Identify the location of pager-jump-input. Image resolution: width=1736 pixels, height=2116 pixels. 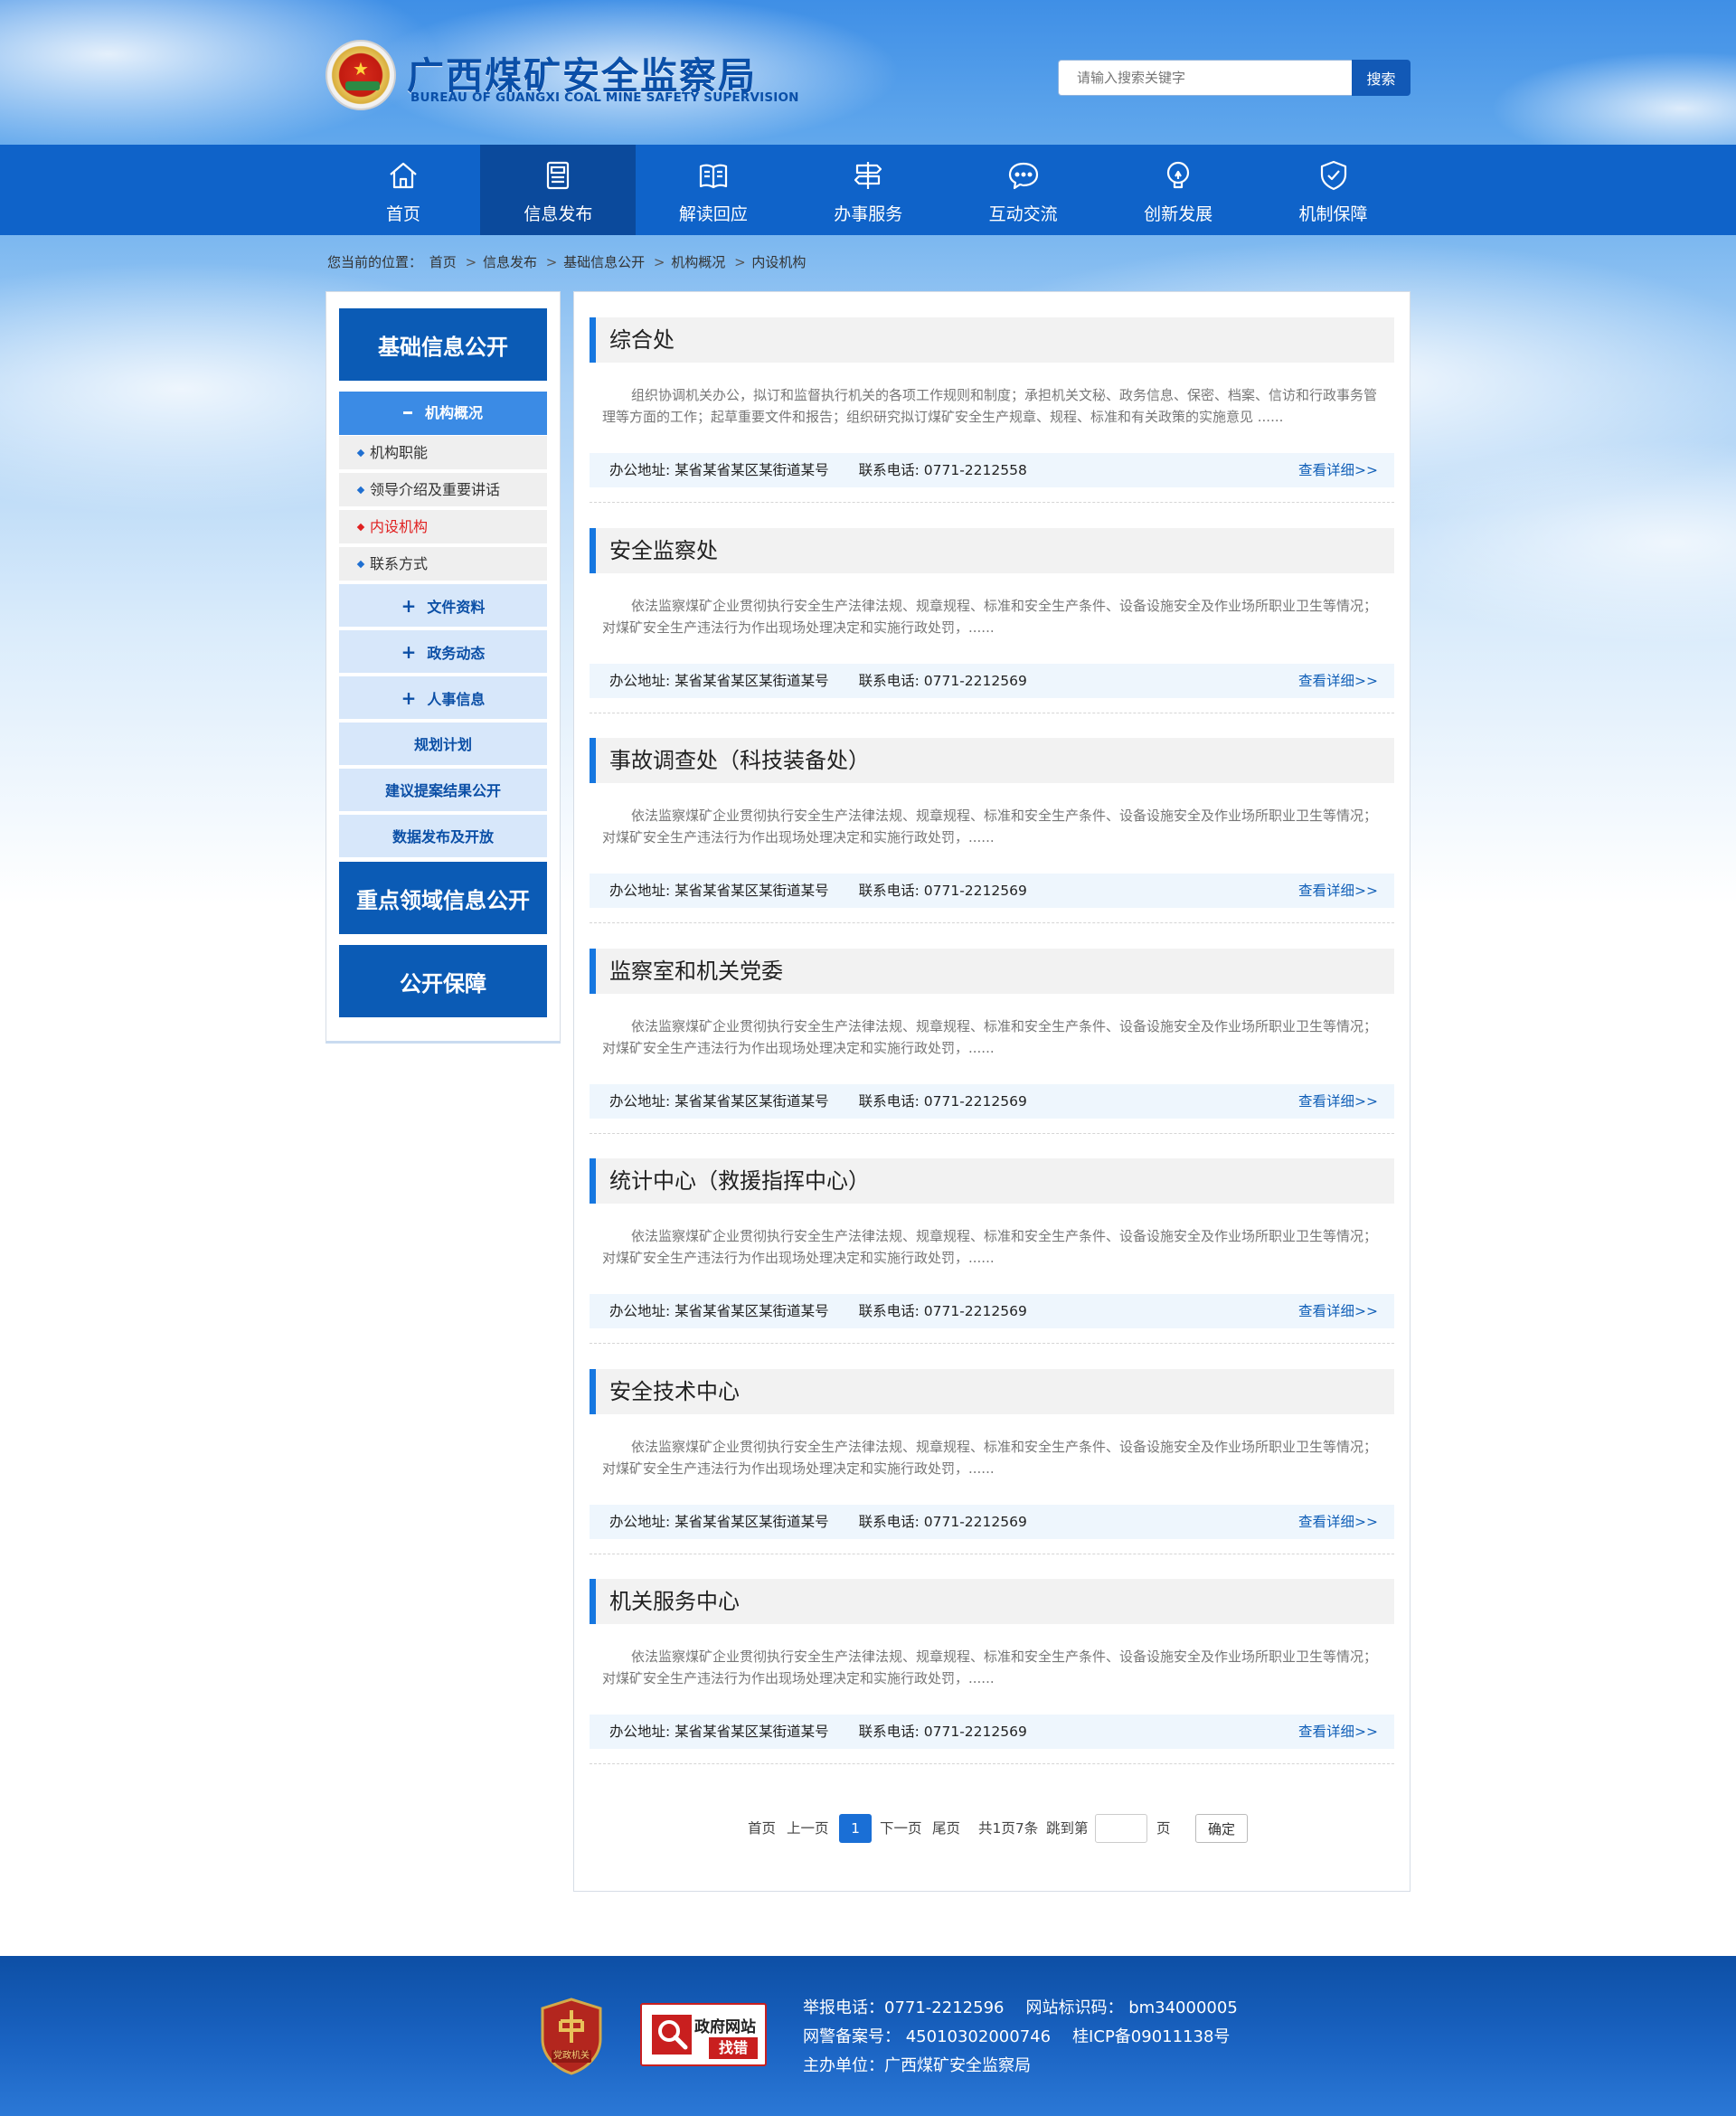
(1121, 1828).